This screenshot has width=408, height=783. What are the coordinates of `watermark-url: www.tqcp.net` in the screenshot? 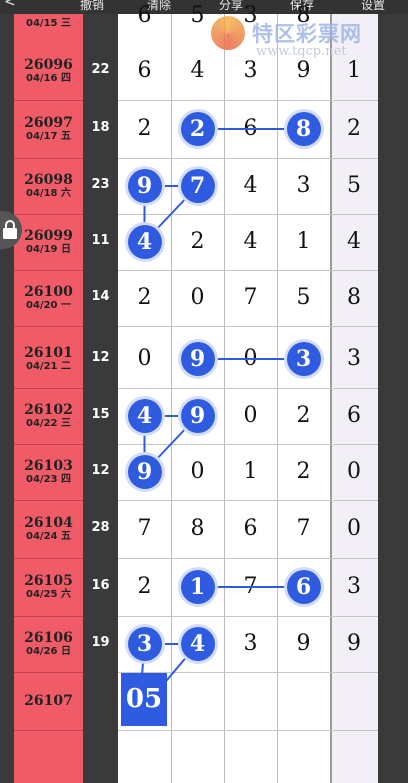 It's located at (301, 51).